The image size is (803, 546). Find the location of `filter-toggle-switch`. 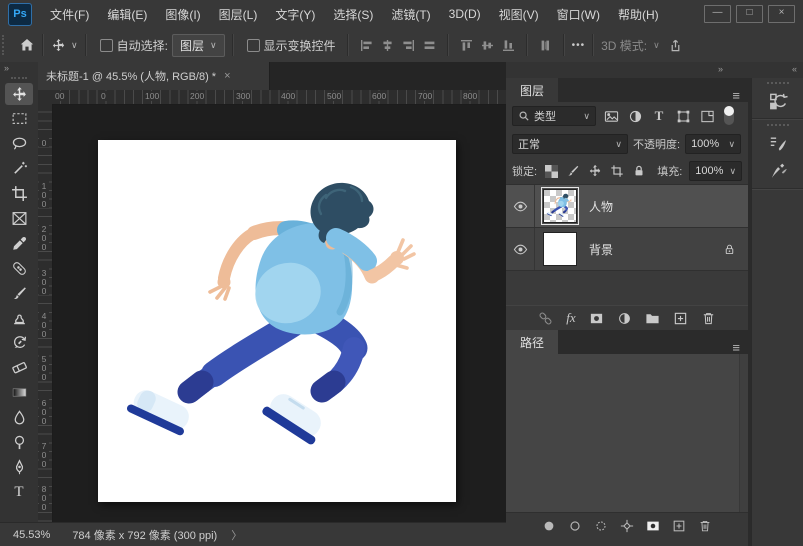

filter-toggle-switch is located at coordinates (729, 115).